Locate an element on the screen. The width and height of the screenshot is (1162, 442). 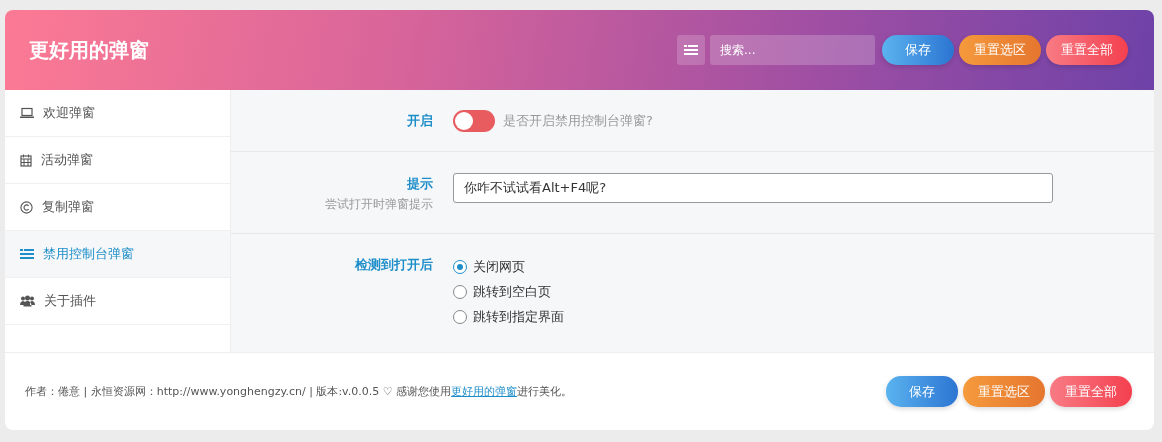
users-icon is located at coordinates (27, 301).